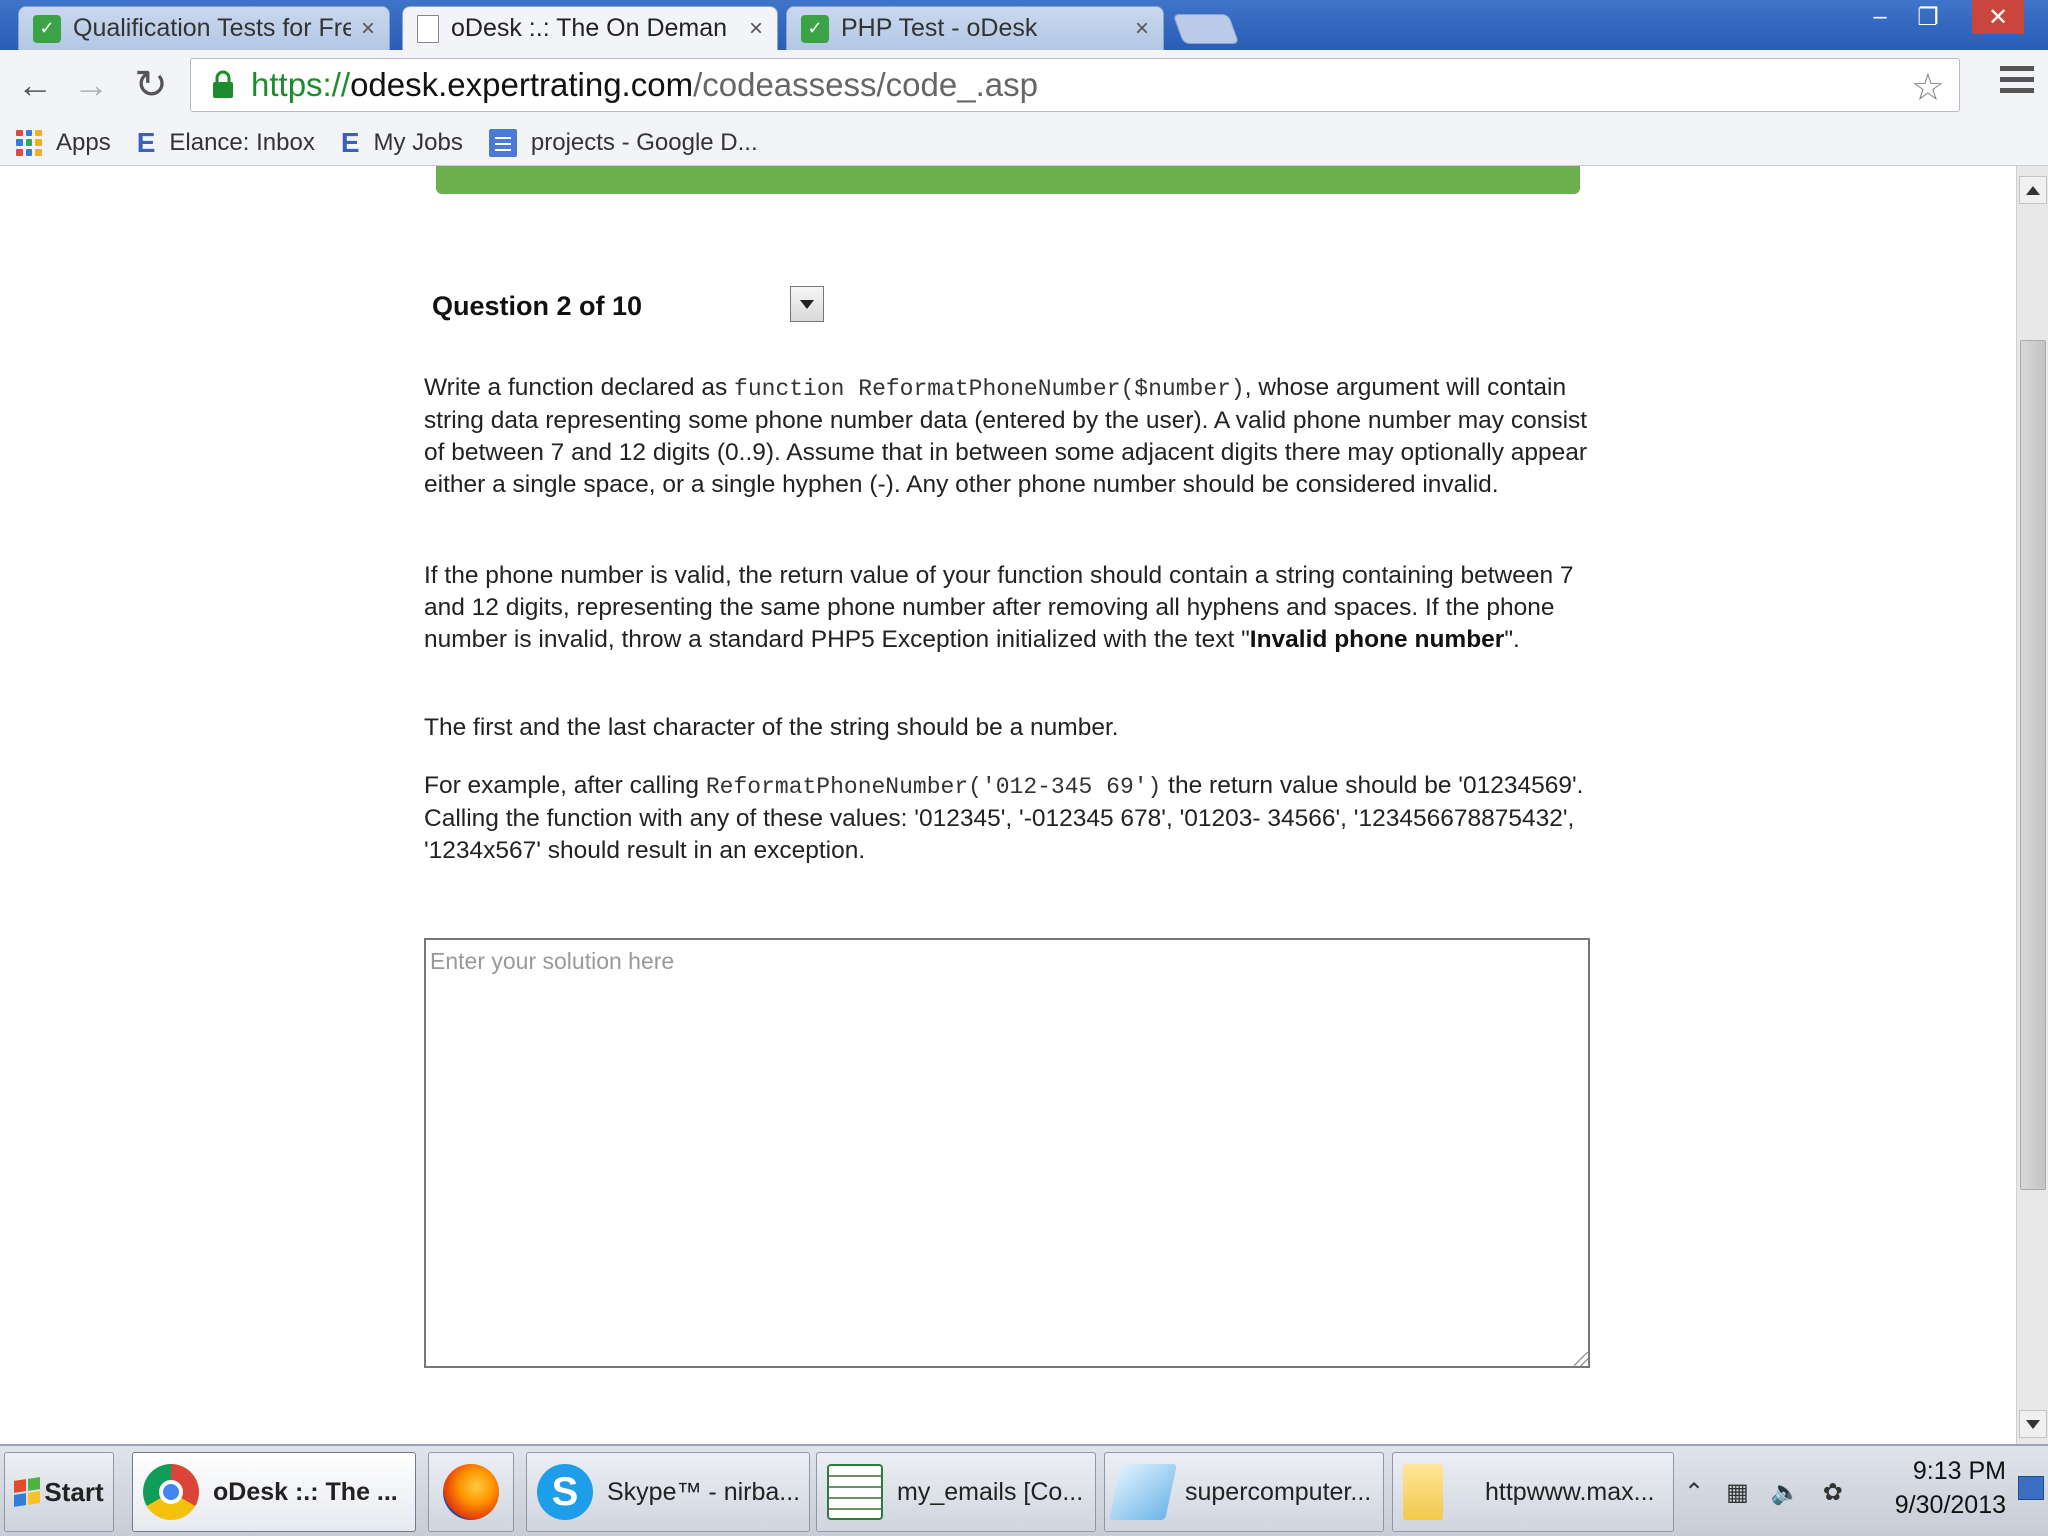  What do you see at coordinates (1143, 1492) in the screenshot?
I see `notepad-icon` at bounding box center [1143, 1492].